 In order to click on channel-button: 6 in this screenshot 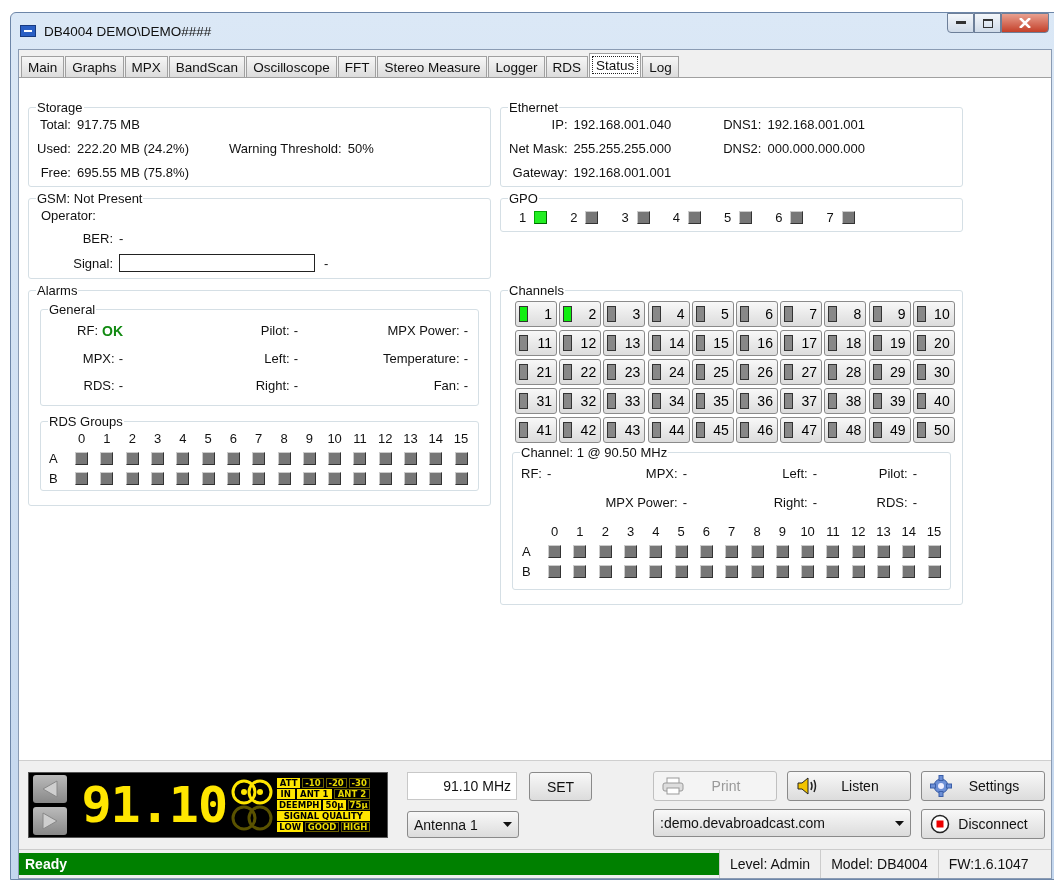, I will do `click(756, 314)`.